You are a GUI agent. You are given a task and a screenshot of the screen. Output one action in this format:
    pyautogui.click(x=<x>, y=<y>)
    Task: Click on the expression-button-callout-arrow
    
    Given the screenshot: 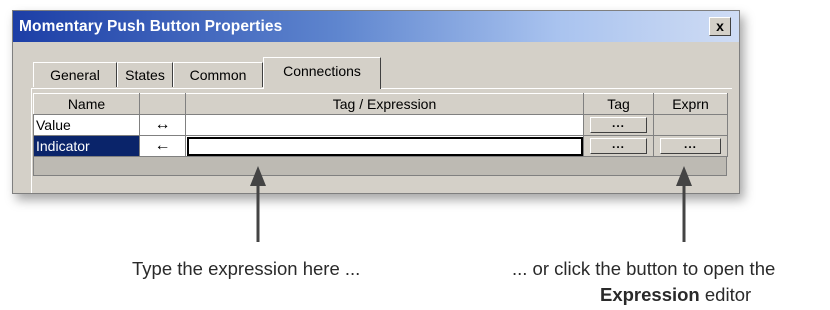 What is the action you would take?
    pyautogui.click(x=684, y=204)
    